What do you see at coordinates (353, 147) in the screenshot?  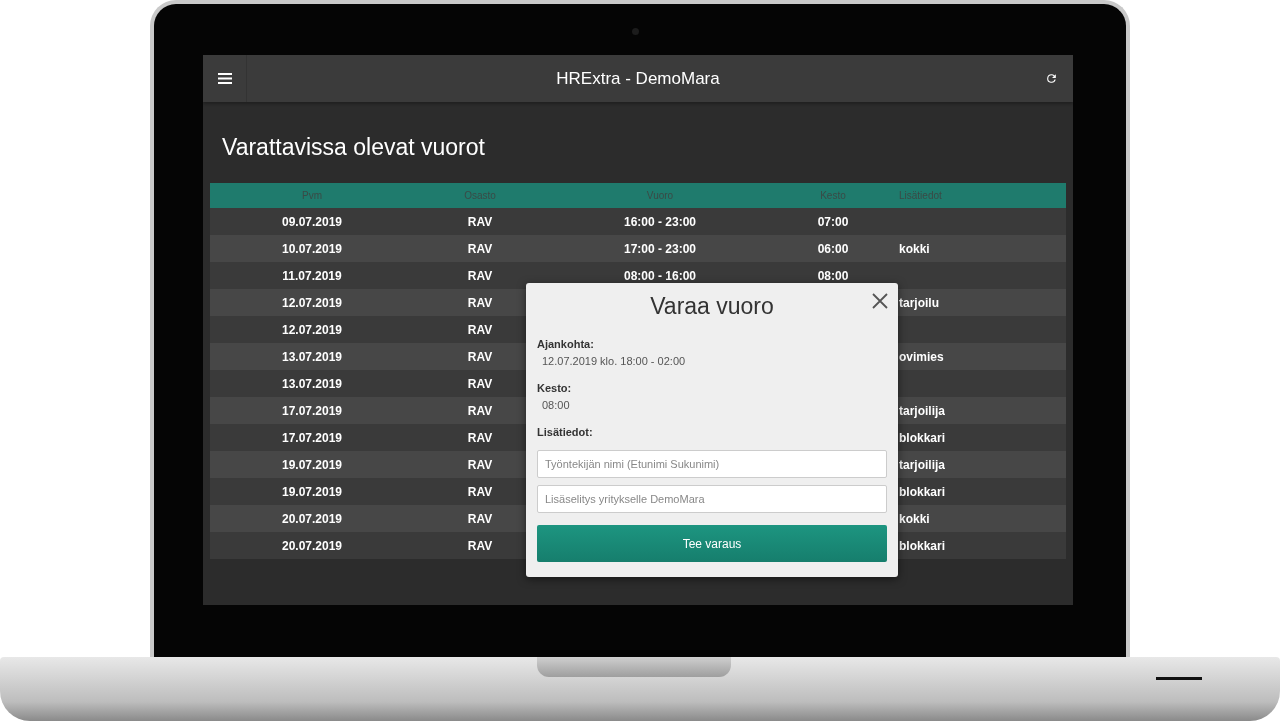 I see `page-title: Varattavissa olevat vuorot` at bounding box center [353, 147].